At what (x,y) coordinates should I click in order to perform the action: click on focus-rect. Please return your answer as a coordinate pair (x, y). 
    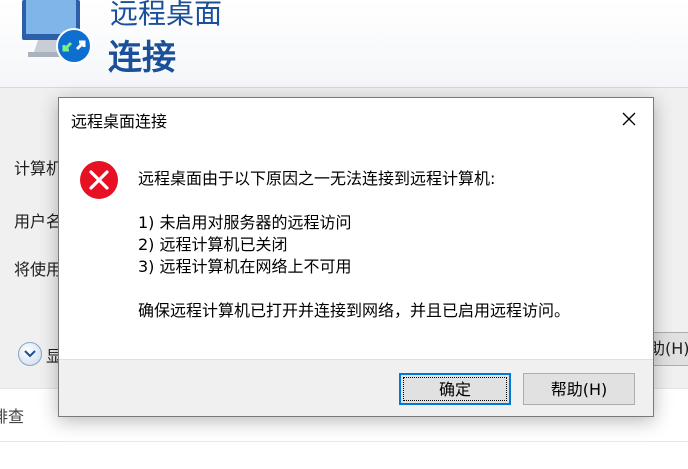
    Looking at the image, I should click on (455, 389).